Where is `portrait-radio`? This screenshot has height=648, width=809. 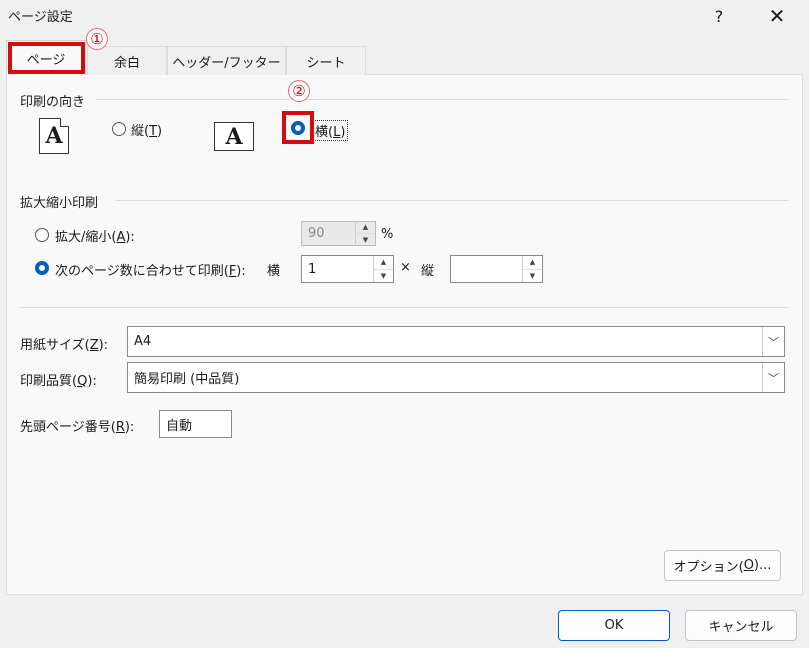
portrait-radio is located at coordinates (119, 129).